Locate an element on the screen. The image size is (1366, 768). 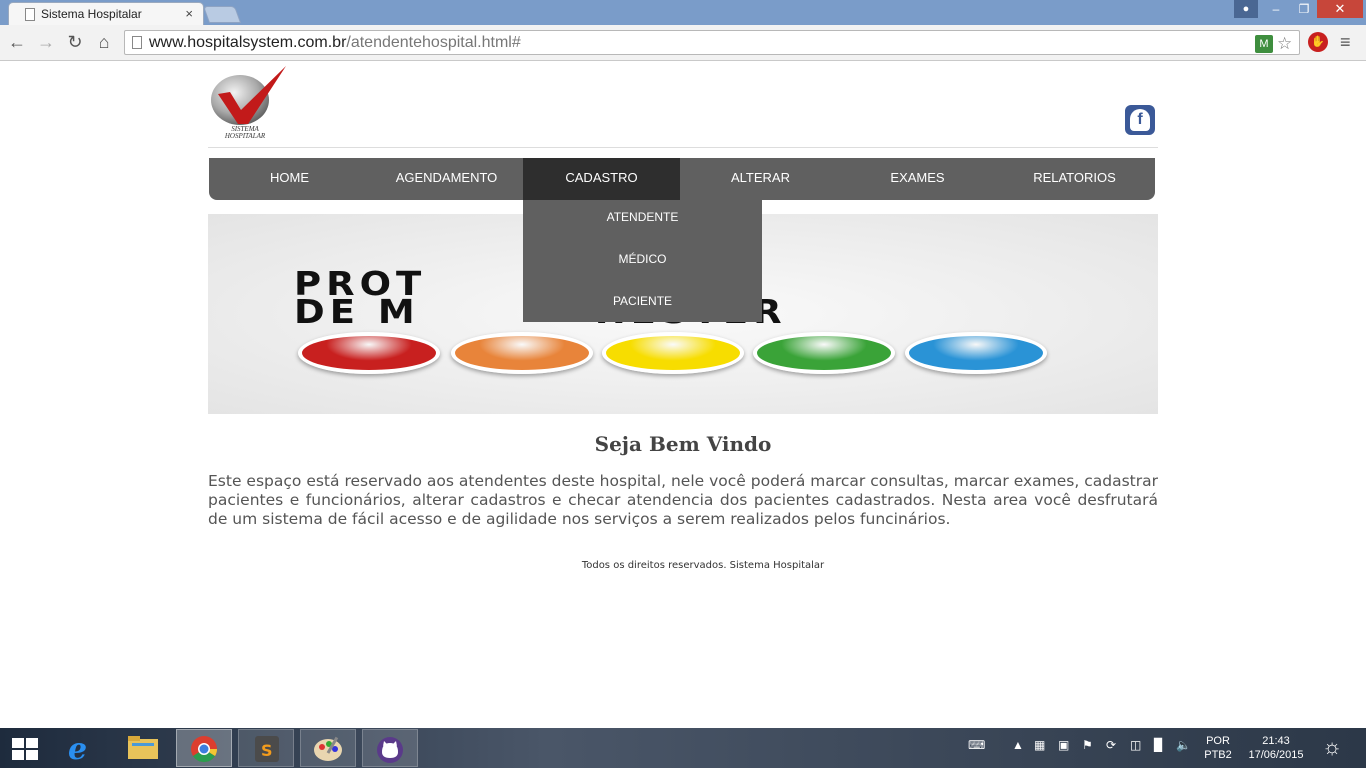
chrome-icon is located at coordinates (204, 748).